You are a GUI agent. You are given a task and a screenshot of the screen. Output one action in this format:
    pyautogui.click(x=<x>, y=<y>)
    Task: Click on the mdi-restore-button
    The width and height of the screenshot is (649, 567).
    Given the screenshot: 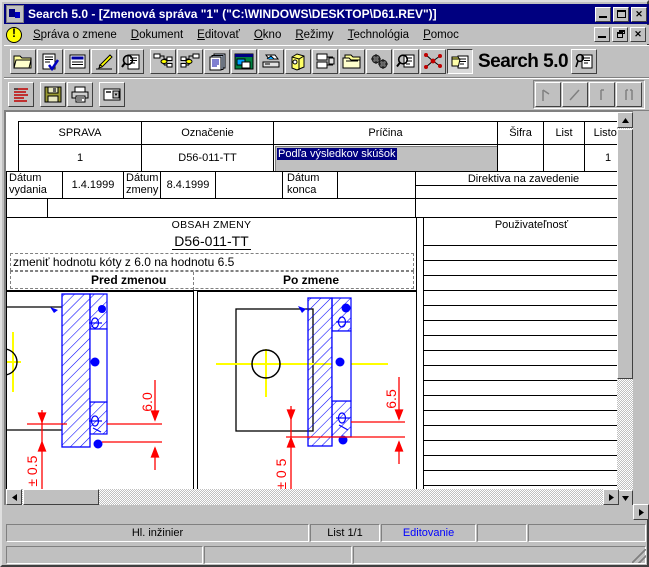 What is the action you would take?
    pyautogui.click(x=620, y=34)
    